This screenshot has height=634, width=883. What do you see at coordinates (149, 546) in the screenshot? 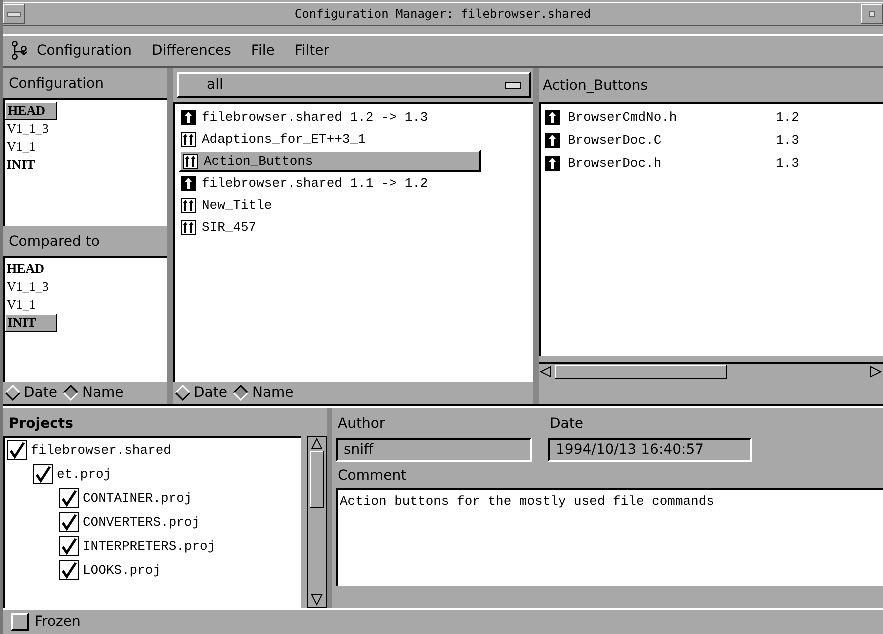
I see `project-name: INTERPRETERS.proj` at bounding box center [149, 546].